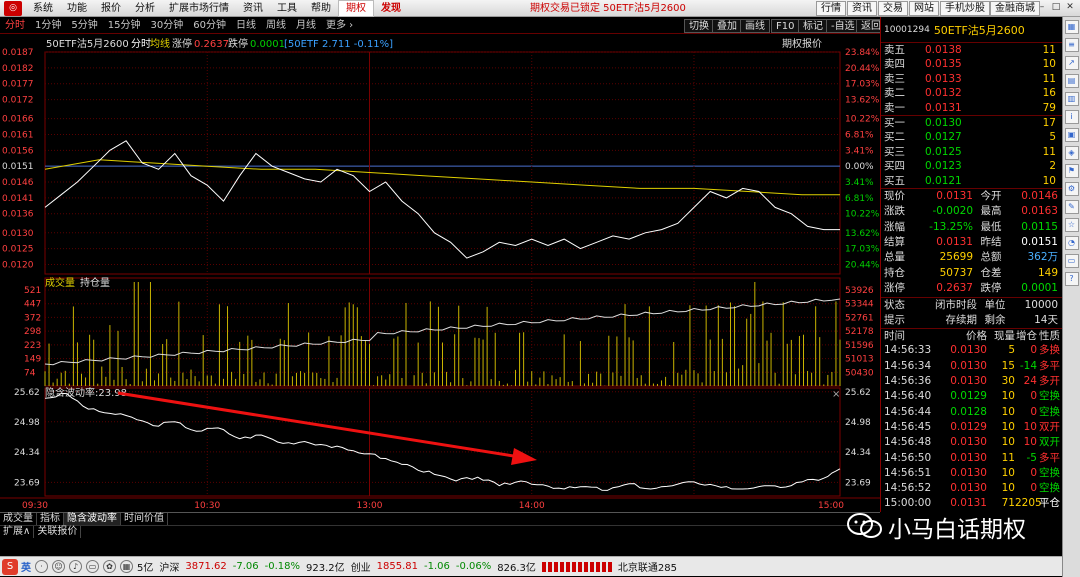 This screenshot has height=577, width=1080. I want to click on mic-icon: ♪, so click(75, 566).